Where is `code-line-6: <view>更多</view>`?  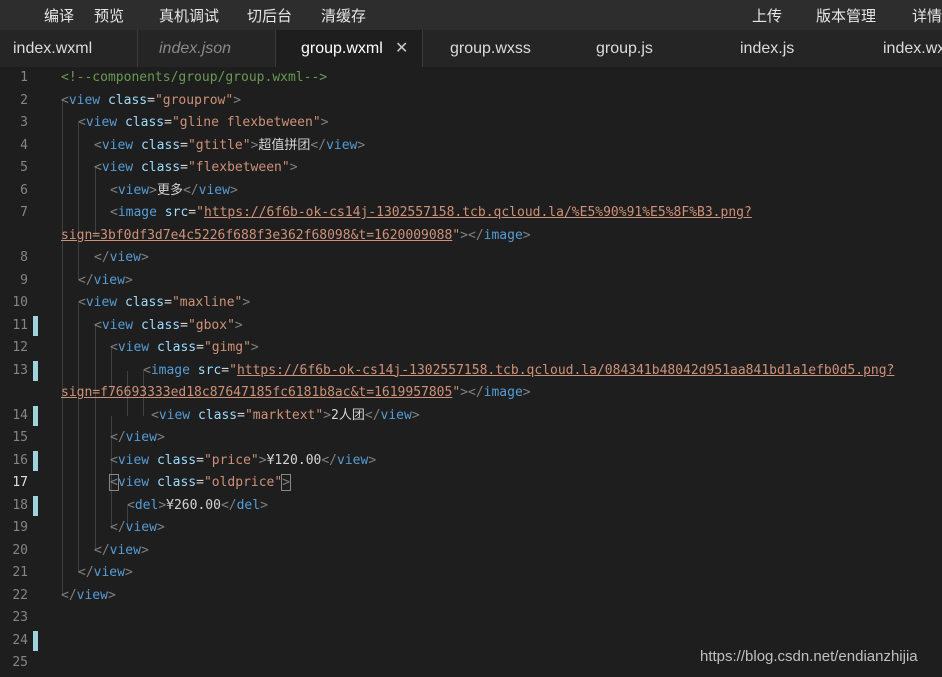
code-line-6: <view>更多</view> is located at coordinates (174, 191).